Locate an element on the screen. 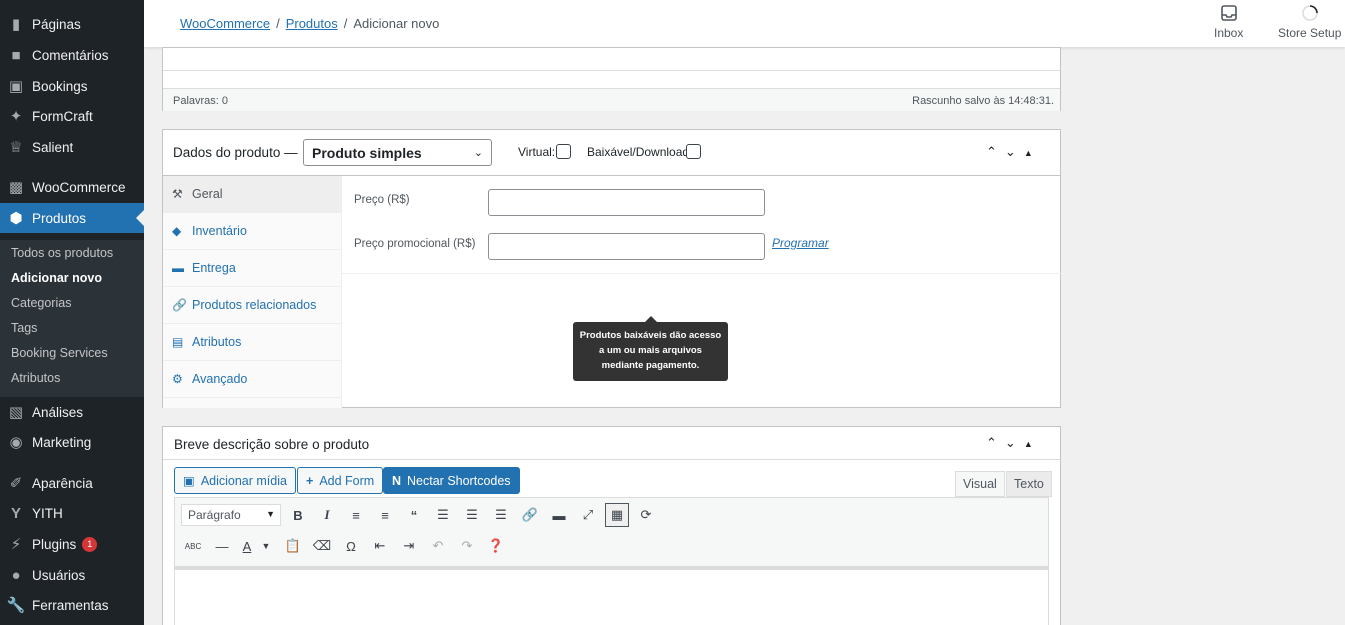 This screenshot has height=625, width=1345. horizontal-line-icon: — is located at coordinates (222, 546).